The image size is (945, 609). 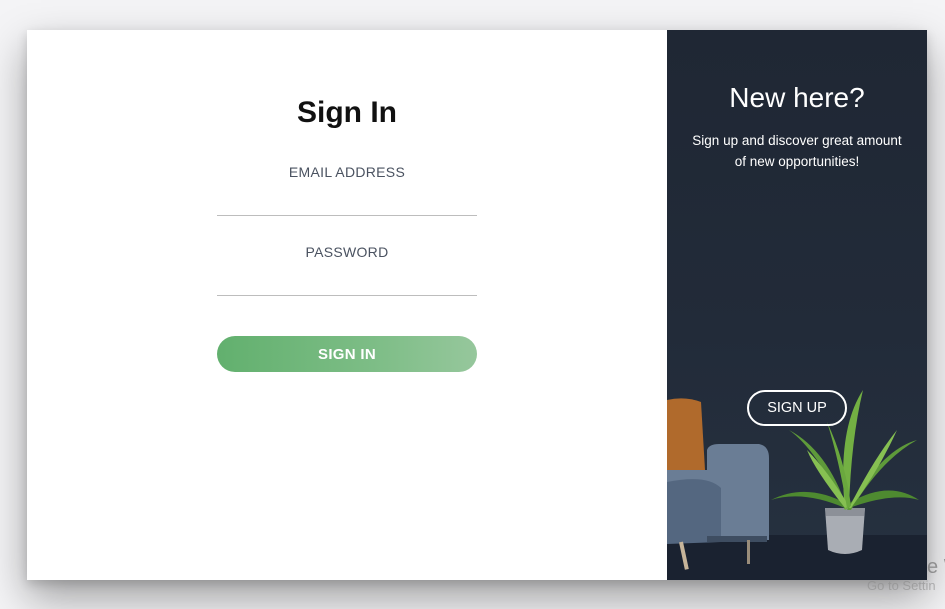 I want to click on email-field-group: EMAIL ADDRESS, so click(x=347, y=190).